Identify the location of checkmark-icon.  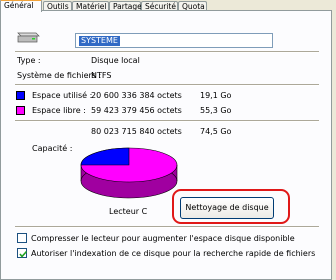
(23, 254).